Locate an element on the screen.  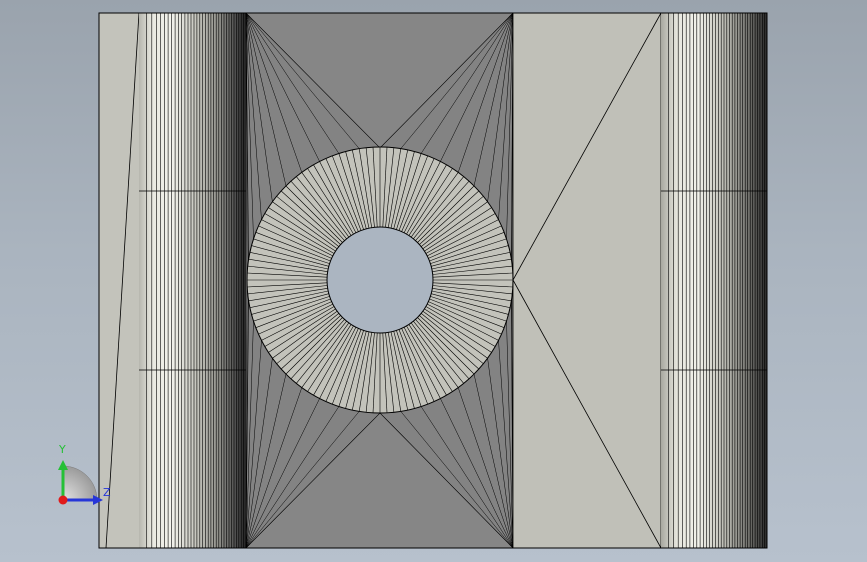
y-axis-label: Y is located at coordinates (62, 449).